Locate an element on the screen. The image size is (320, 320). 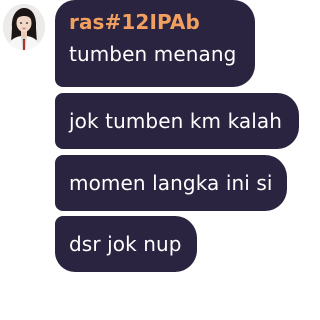
message-bubble-4: dsr jok nup is located at coordinates (126, 244).